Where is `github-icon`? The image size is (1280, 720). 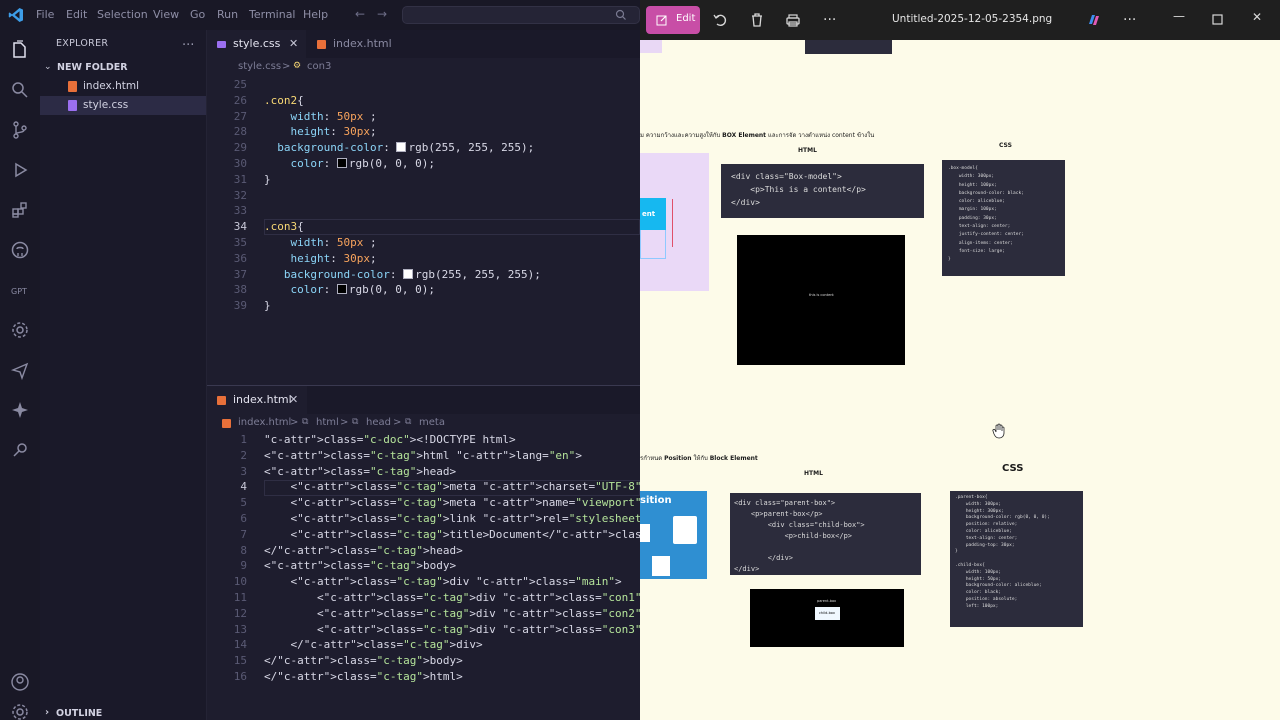
github-icon is located at coordinates (20, 250).